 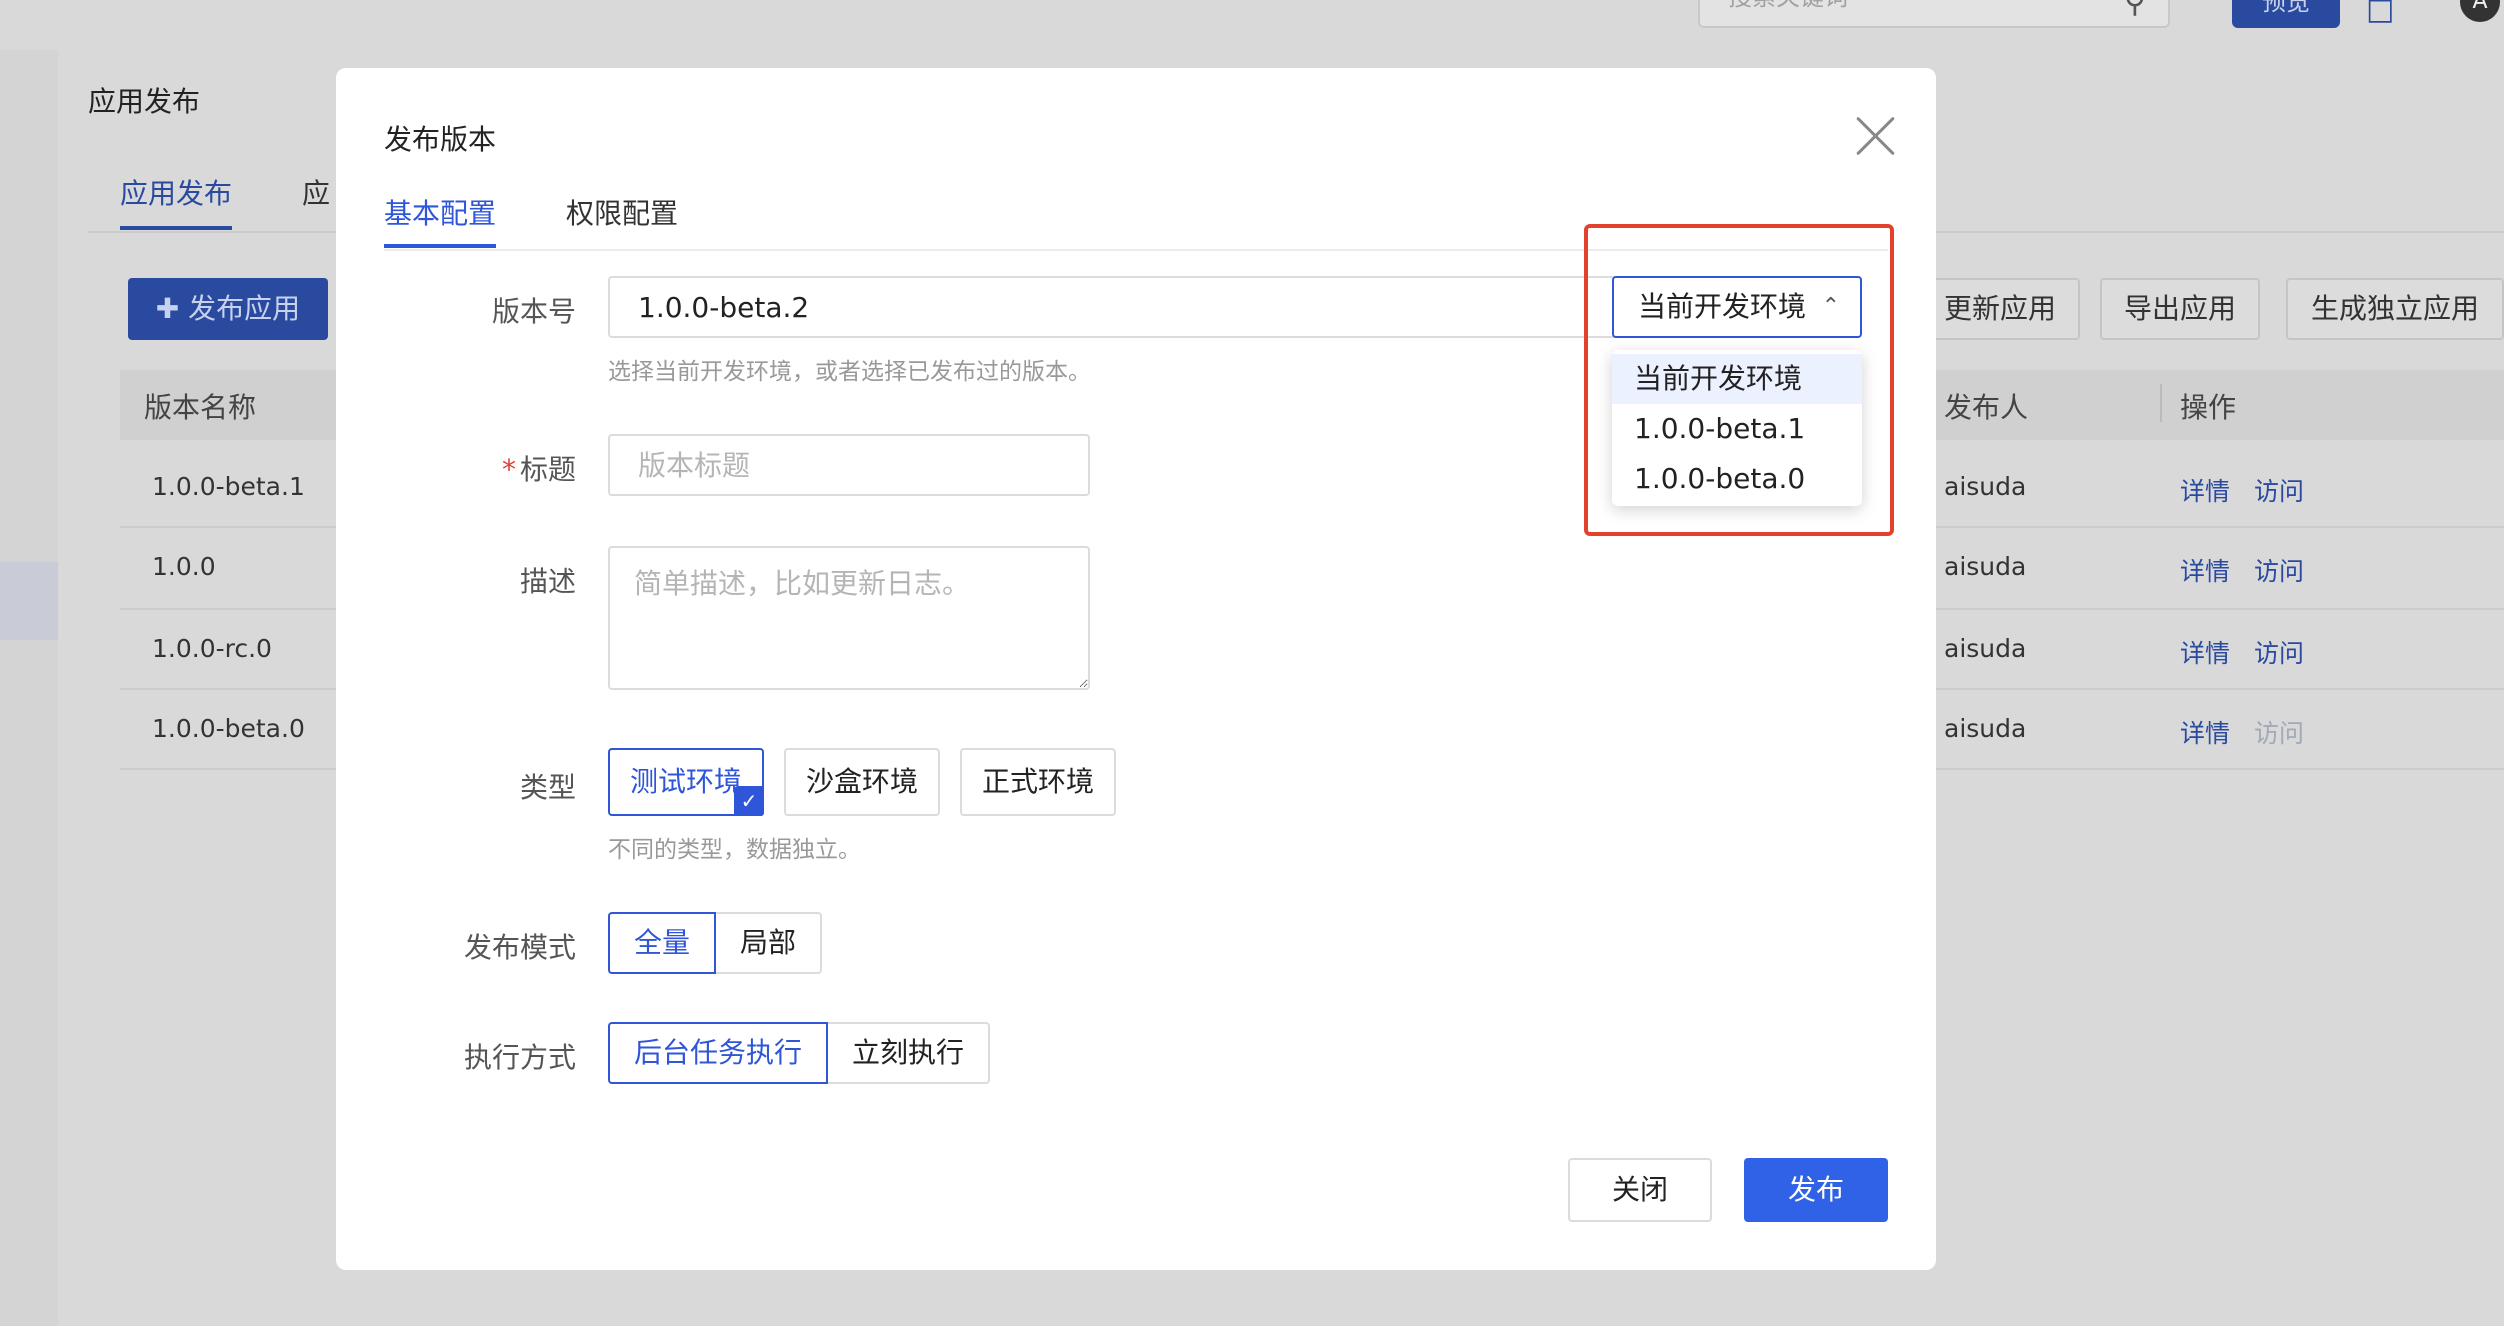 What do you see at coordinates (2395, 309) in the screenshot?
I see `generate-standalone-button: 生成独立应用` at bounding box center [2395, 309].